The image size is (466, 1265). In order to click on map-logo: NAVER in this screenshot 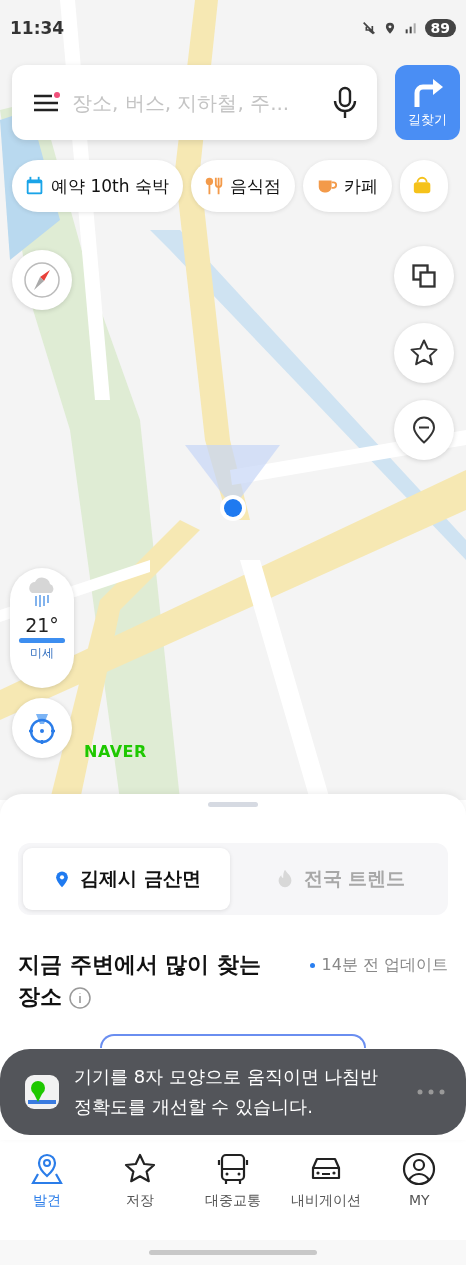, I will do `click(115, 751)`.